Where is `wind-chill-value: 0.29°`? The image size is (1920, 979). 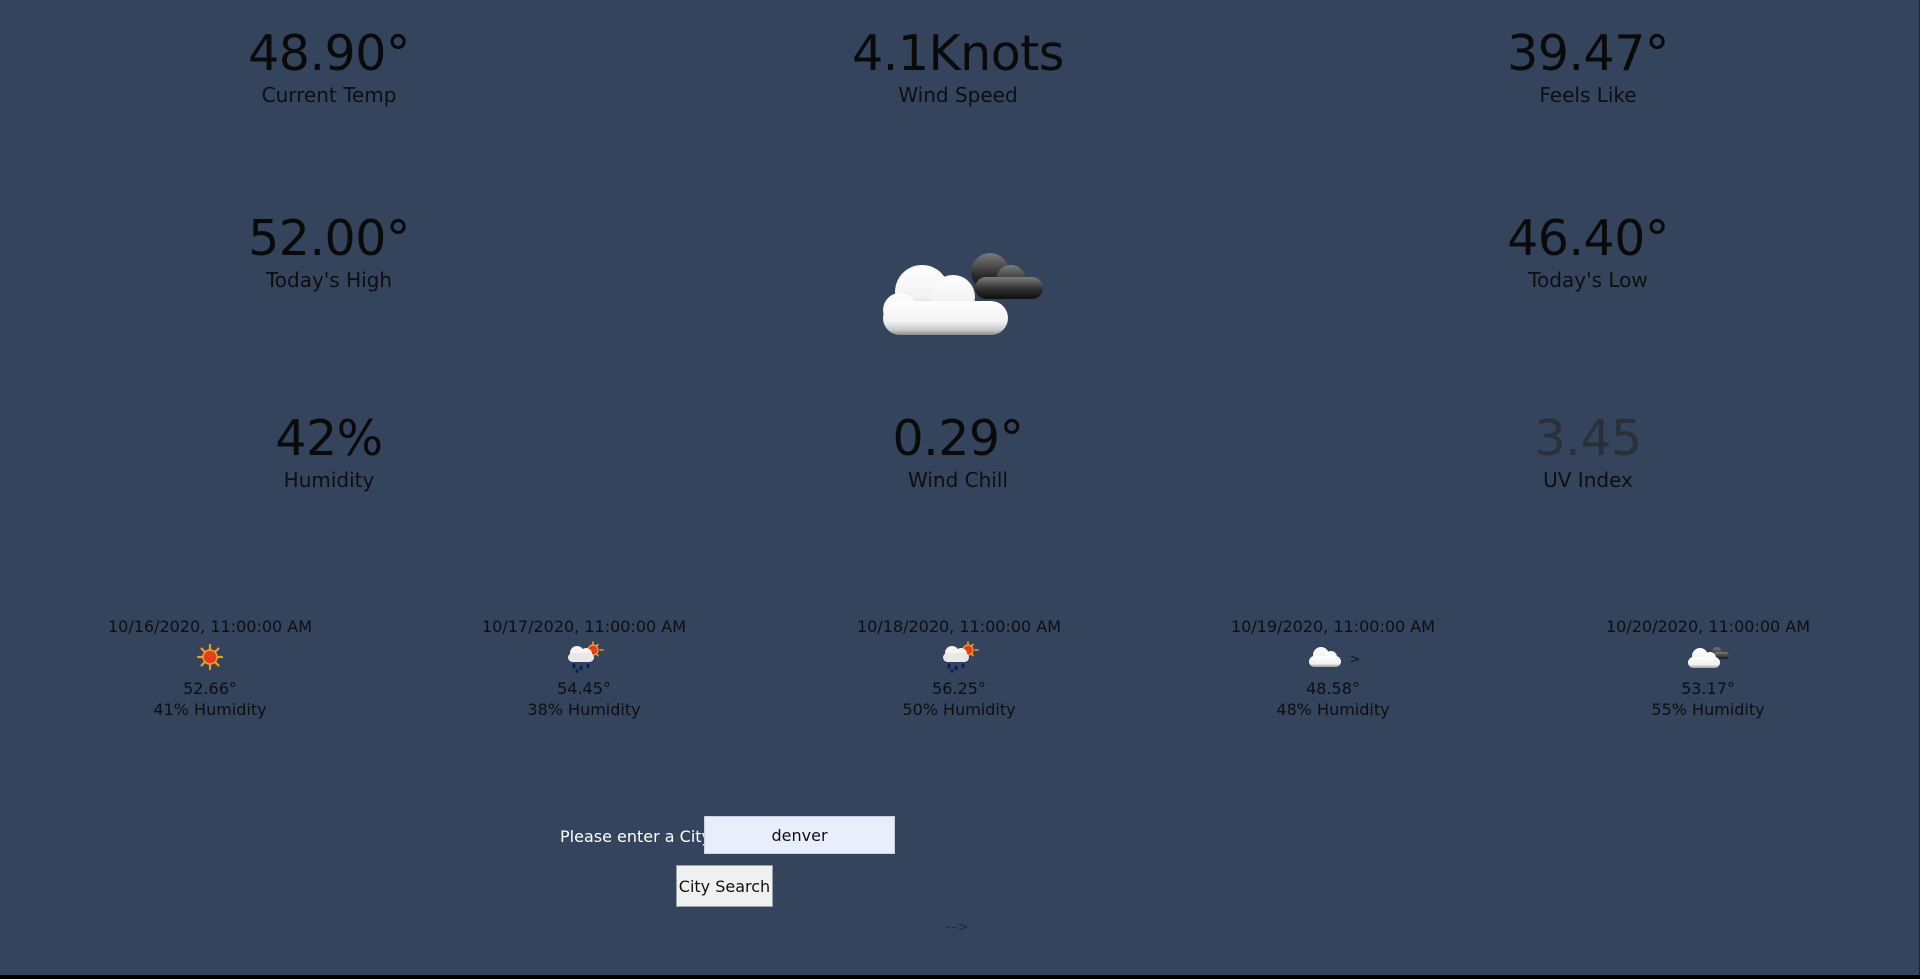
wind-chill-value: 0.29° is located at coordinates (958, 438).